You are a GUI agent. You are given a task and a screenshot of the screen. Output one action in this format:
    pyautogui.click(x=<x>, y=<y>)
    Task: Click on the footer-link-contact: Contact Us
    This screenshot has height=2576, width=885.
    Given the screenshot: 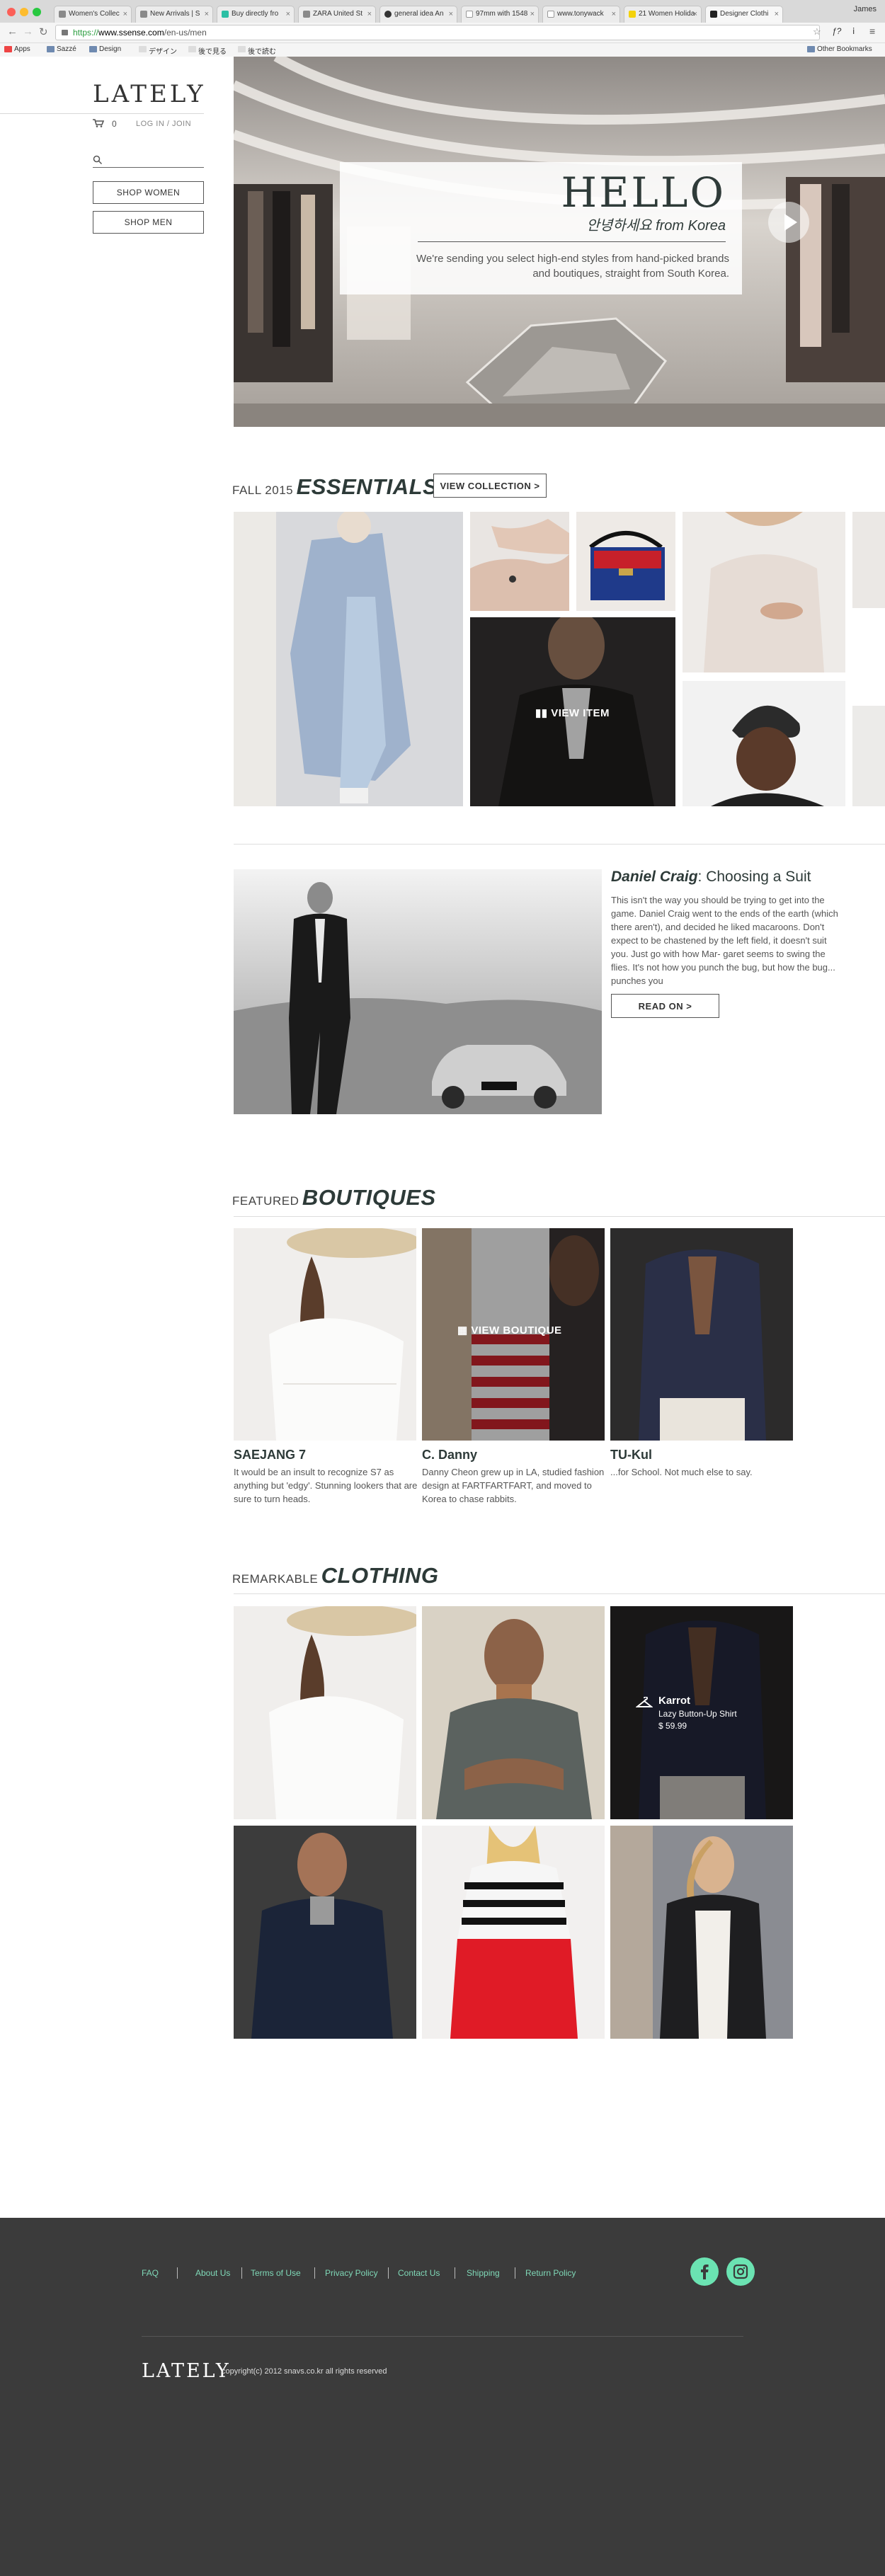 What is the action you would take?
    pyautogui.click(x=419, y=2273)
    